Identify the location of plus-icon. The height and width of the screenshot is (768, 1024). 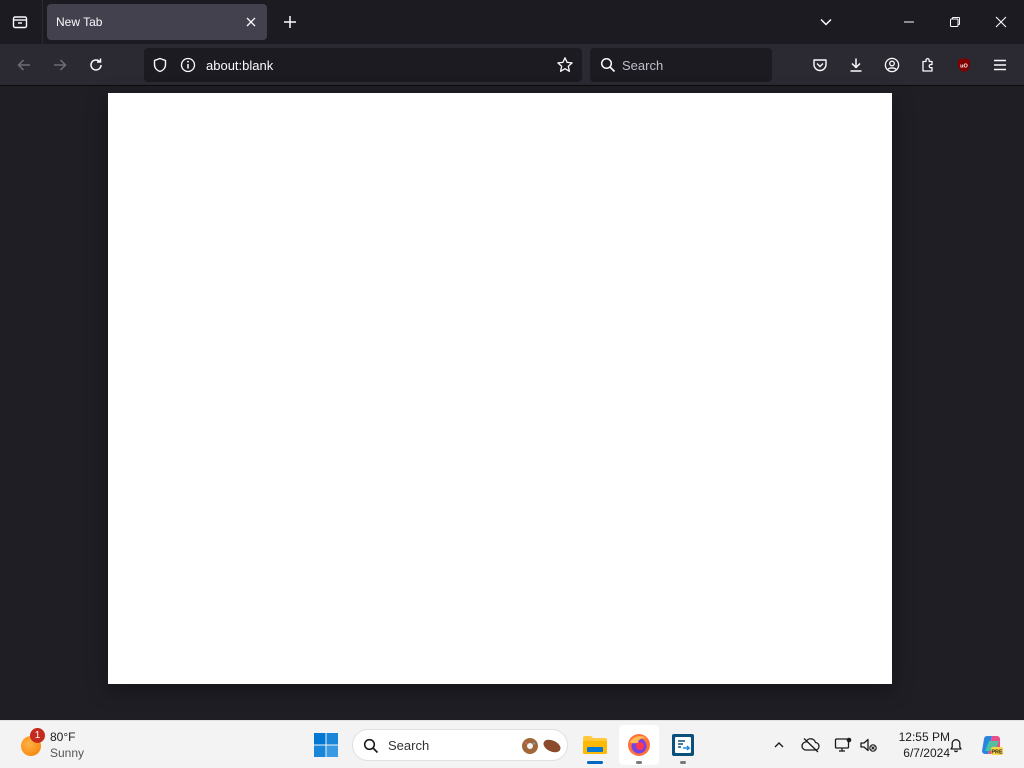
(290, 22).